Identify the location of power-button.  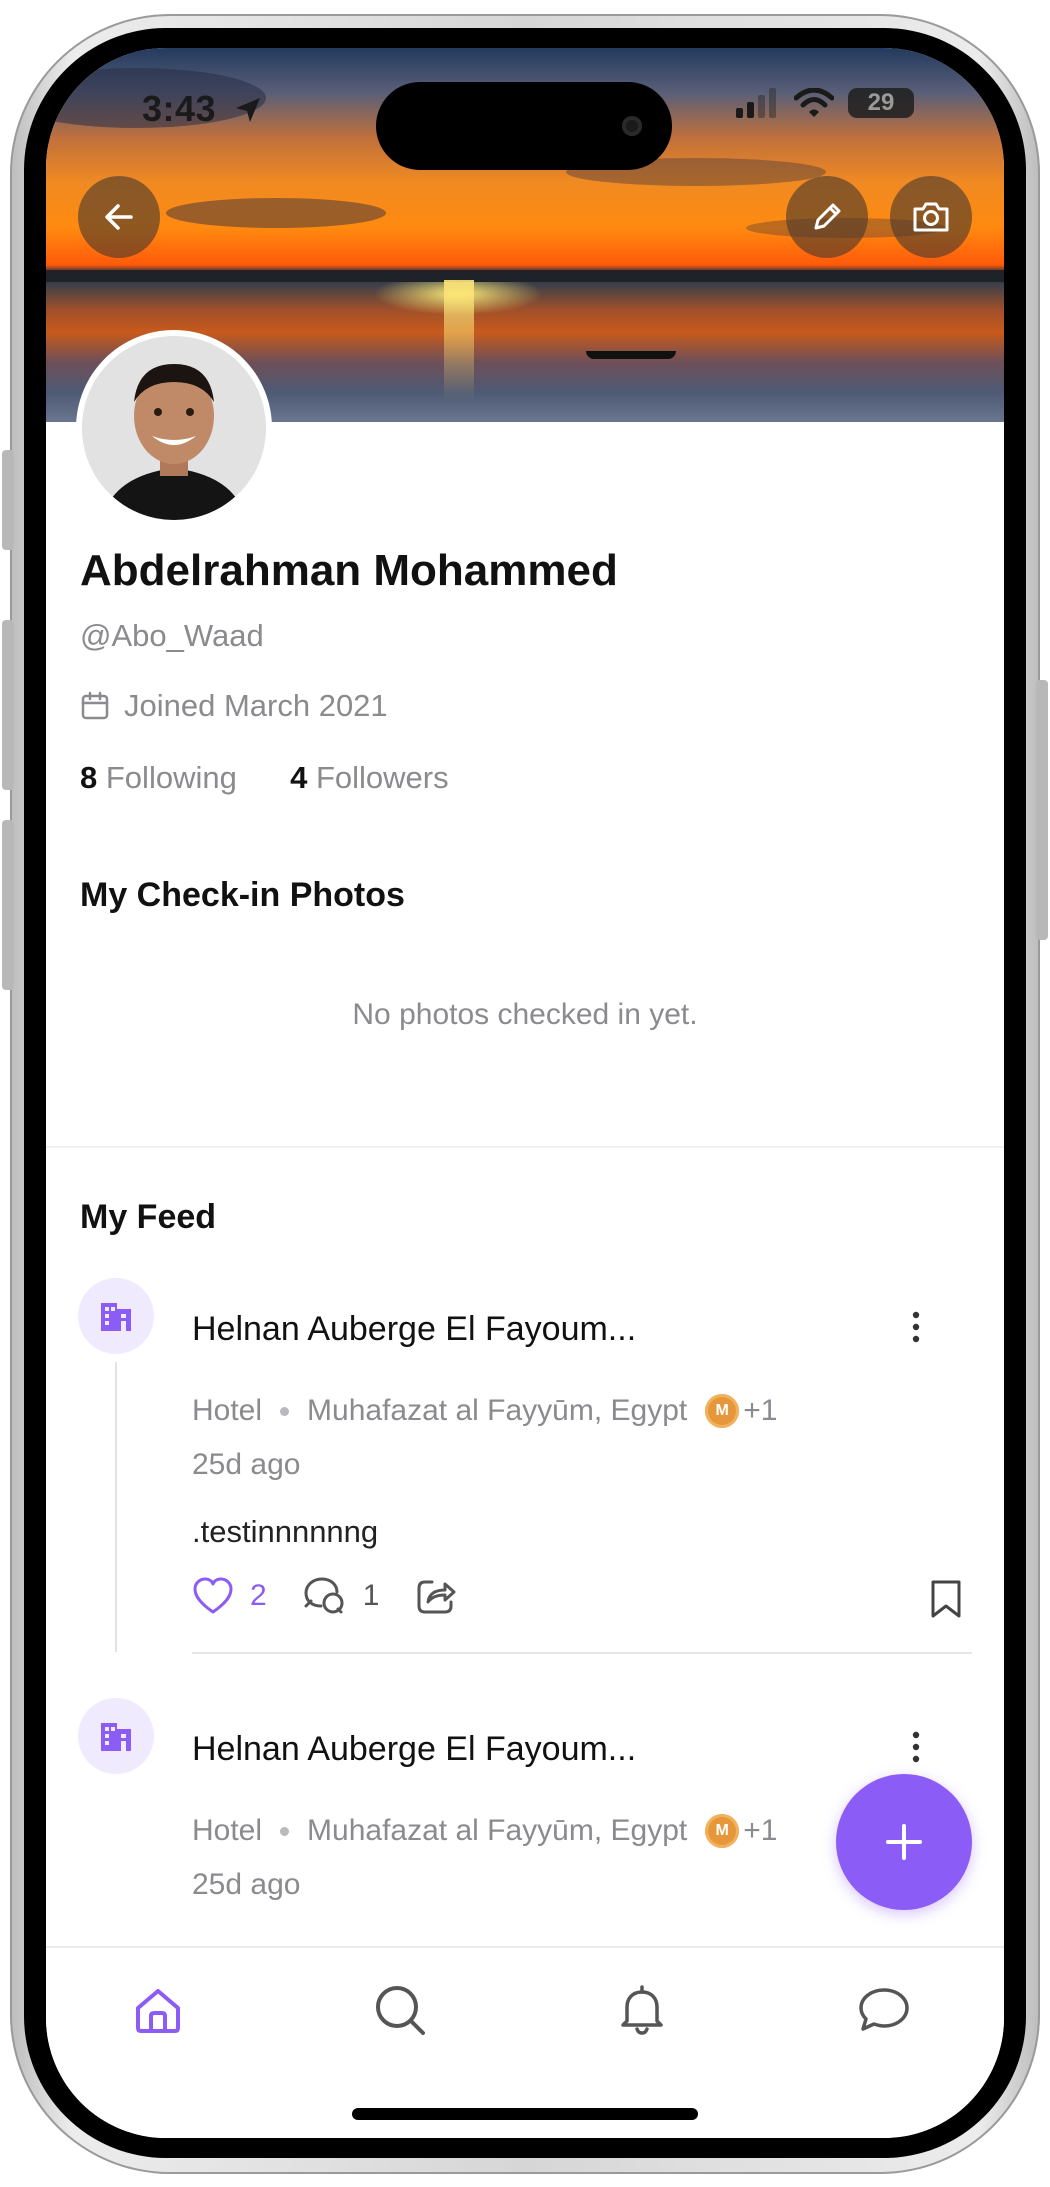
(1042, 810).